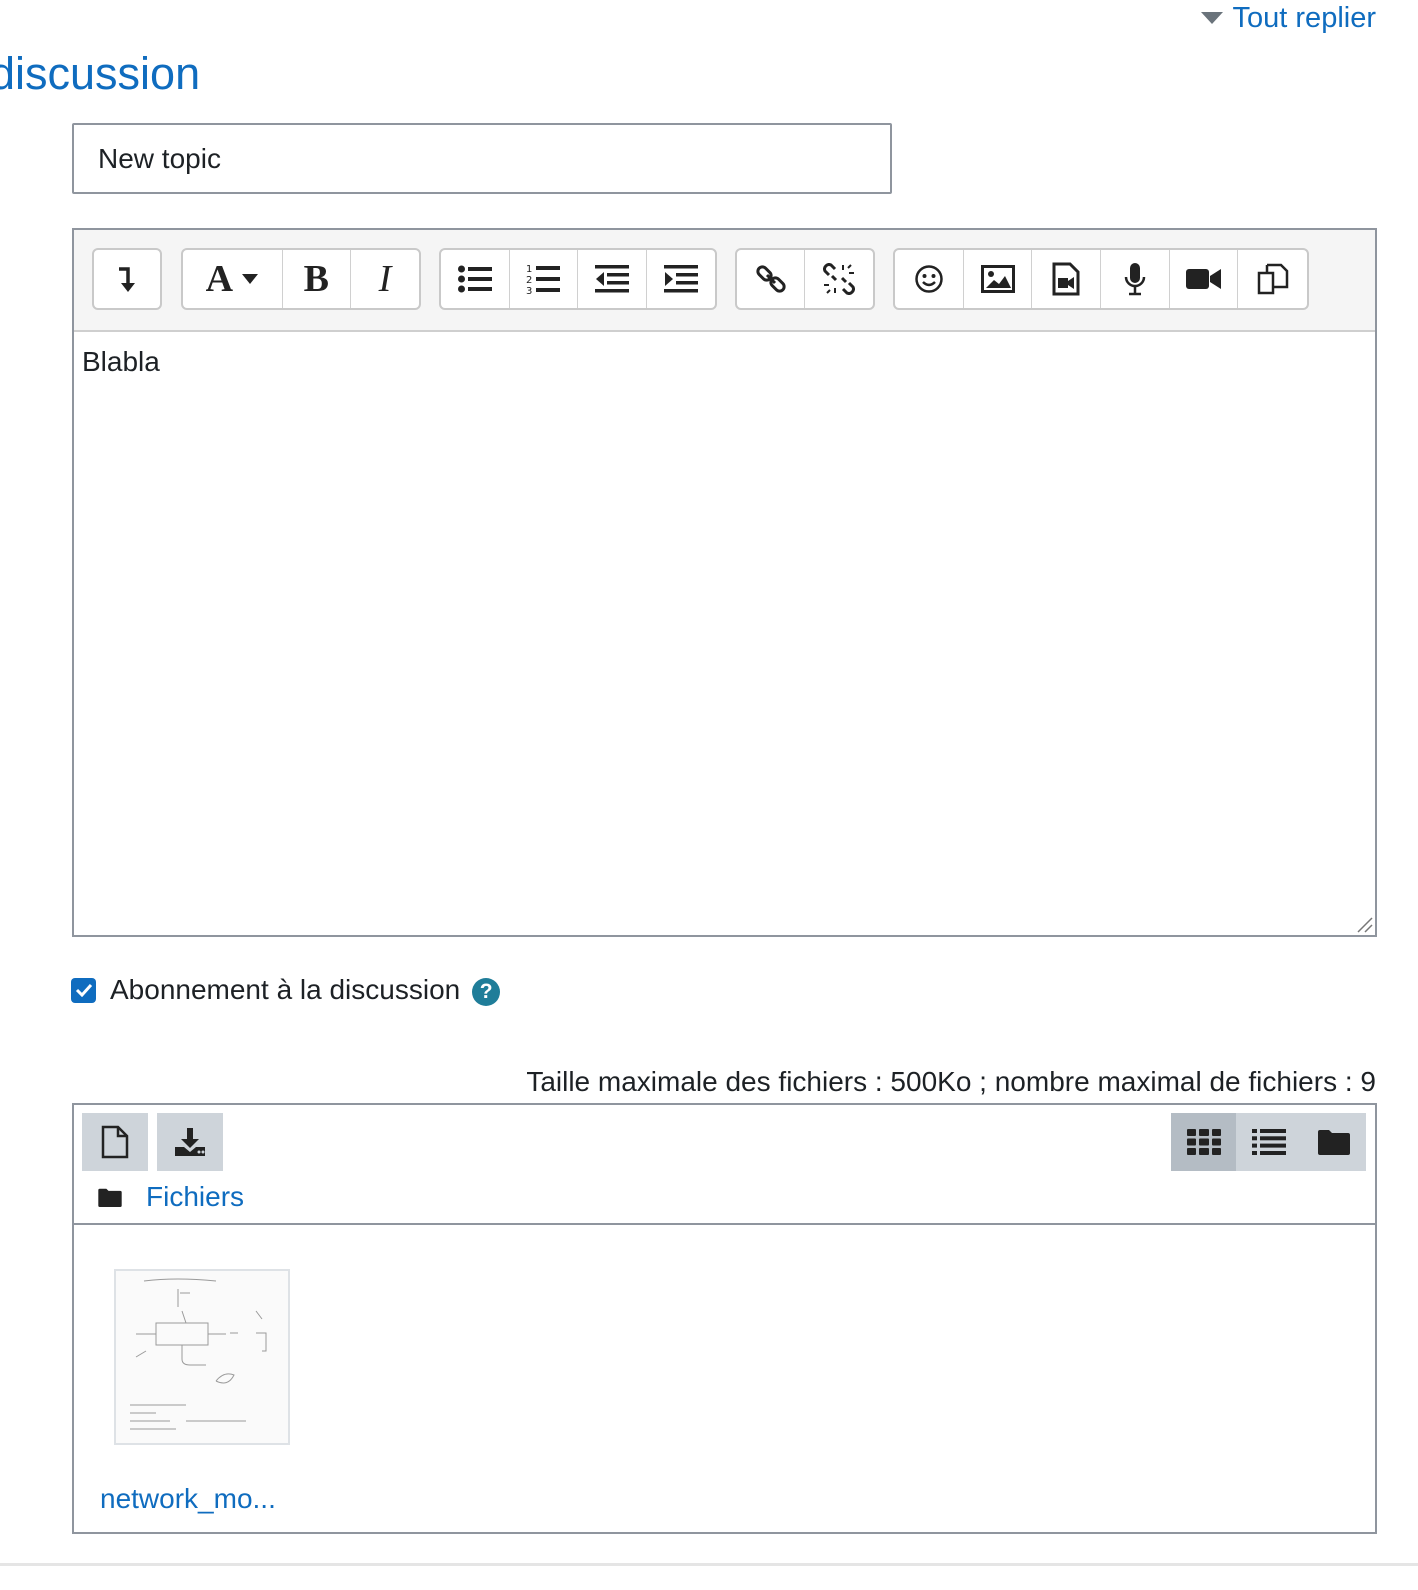  I want to click on copy-files-icon, so click(1272, 279).